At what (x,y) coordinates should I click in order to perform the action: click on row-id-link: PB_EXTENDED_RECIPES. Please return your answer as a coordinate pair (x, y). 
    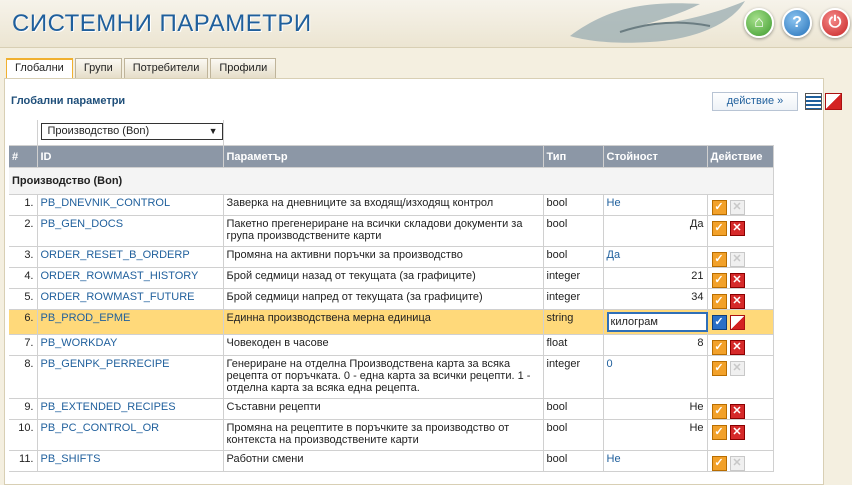
    Looking at the image, I should click on (130, 409).